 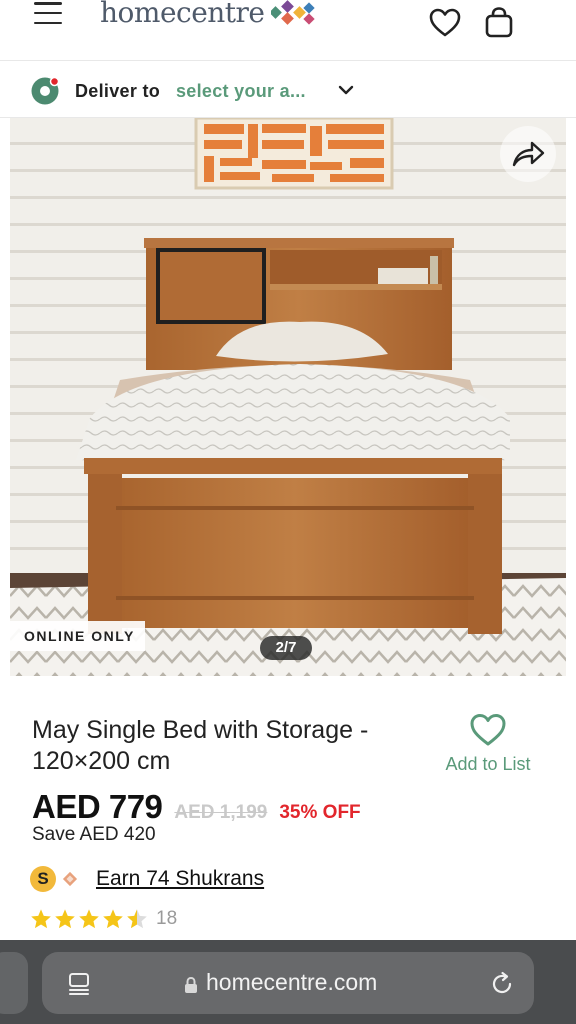 What do you see at coordinates (48, 13) in the screenshot?
I see `hamburger-menu-icon` at bounding box center [48, 13].